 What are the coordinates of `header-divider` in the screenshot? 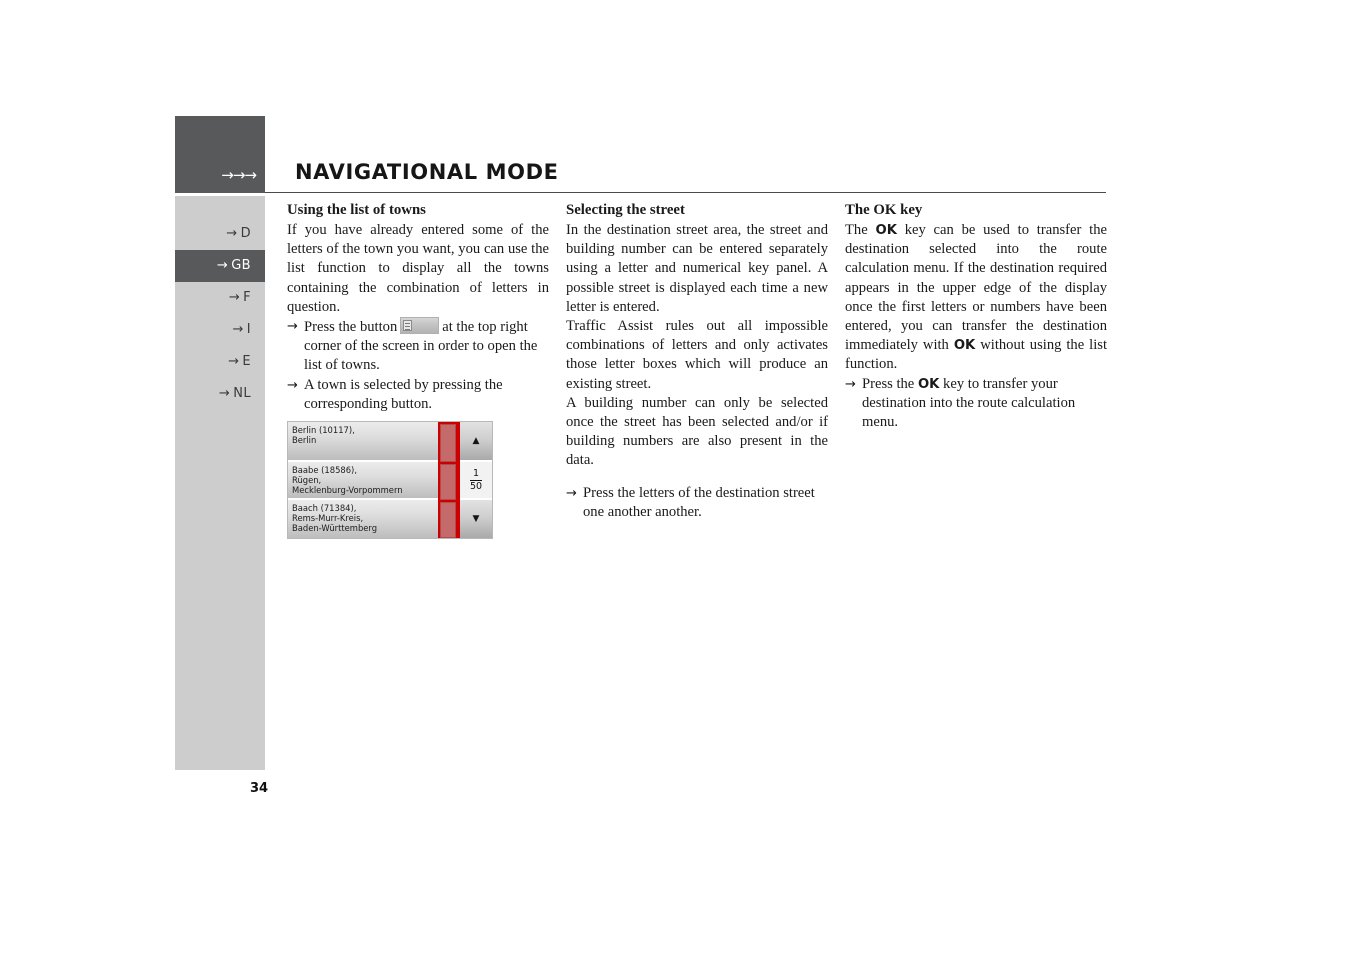 It's located at (685, 192).